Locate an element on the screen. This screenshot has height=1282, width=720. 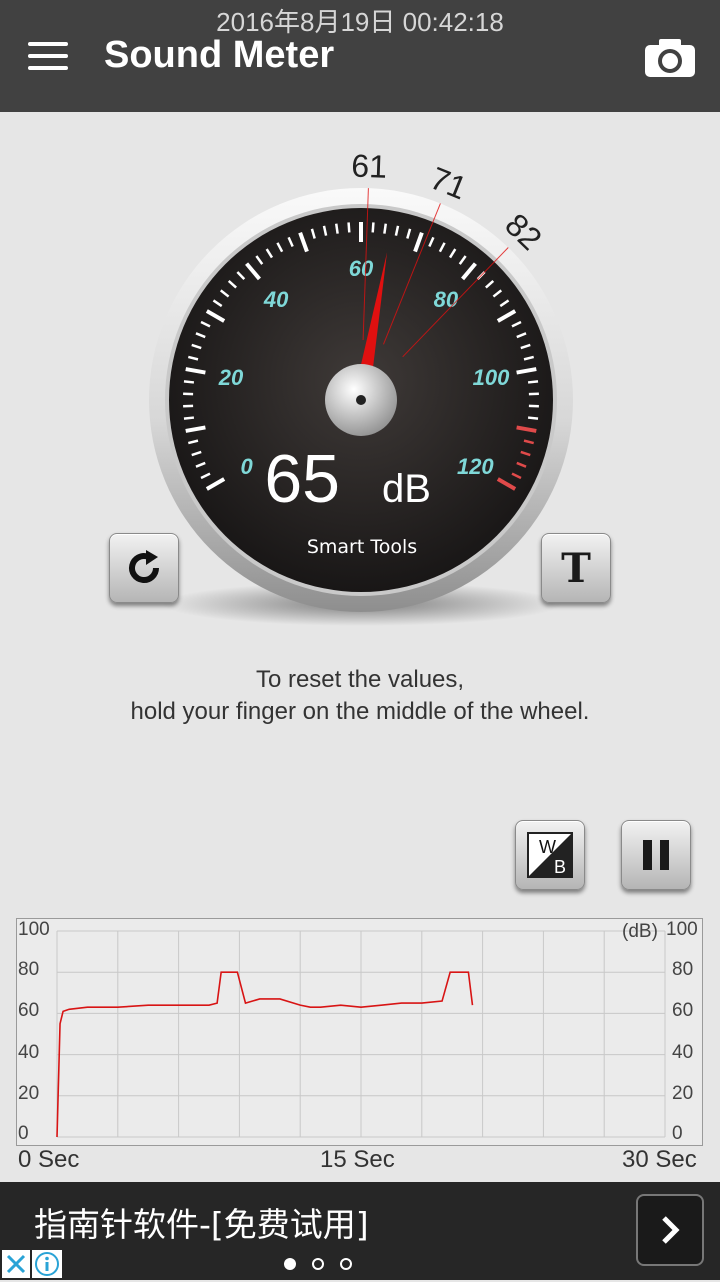
gauge-scale-label: 120 is located at coordinates (475, 466).